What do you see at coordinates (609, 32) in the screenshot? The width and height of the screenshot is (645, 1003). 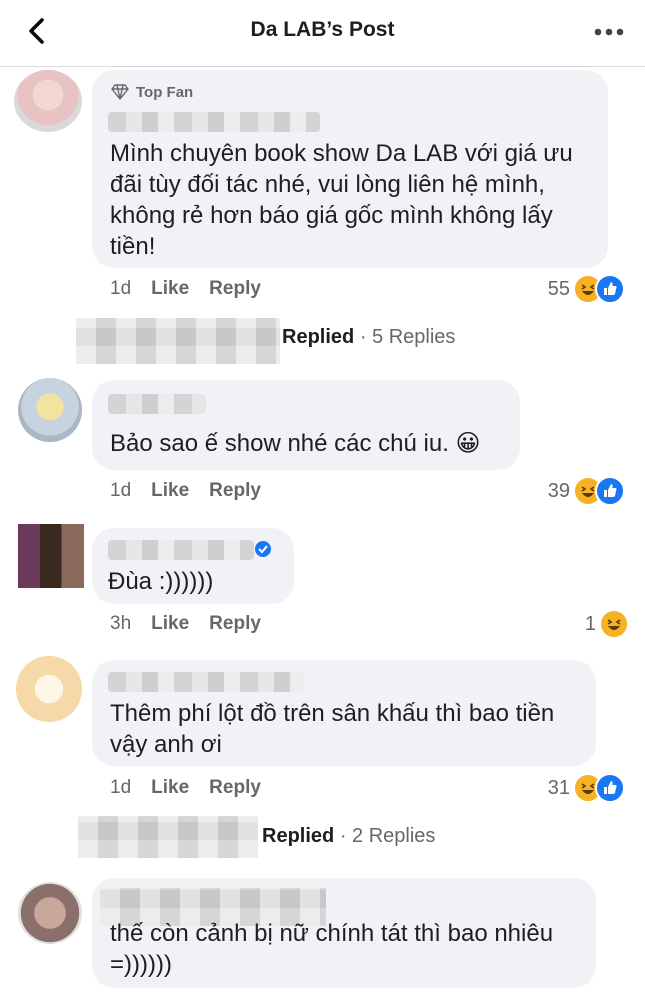 I see `more-dots-icon` at bounding box center [609, 32].